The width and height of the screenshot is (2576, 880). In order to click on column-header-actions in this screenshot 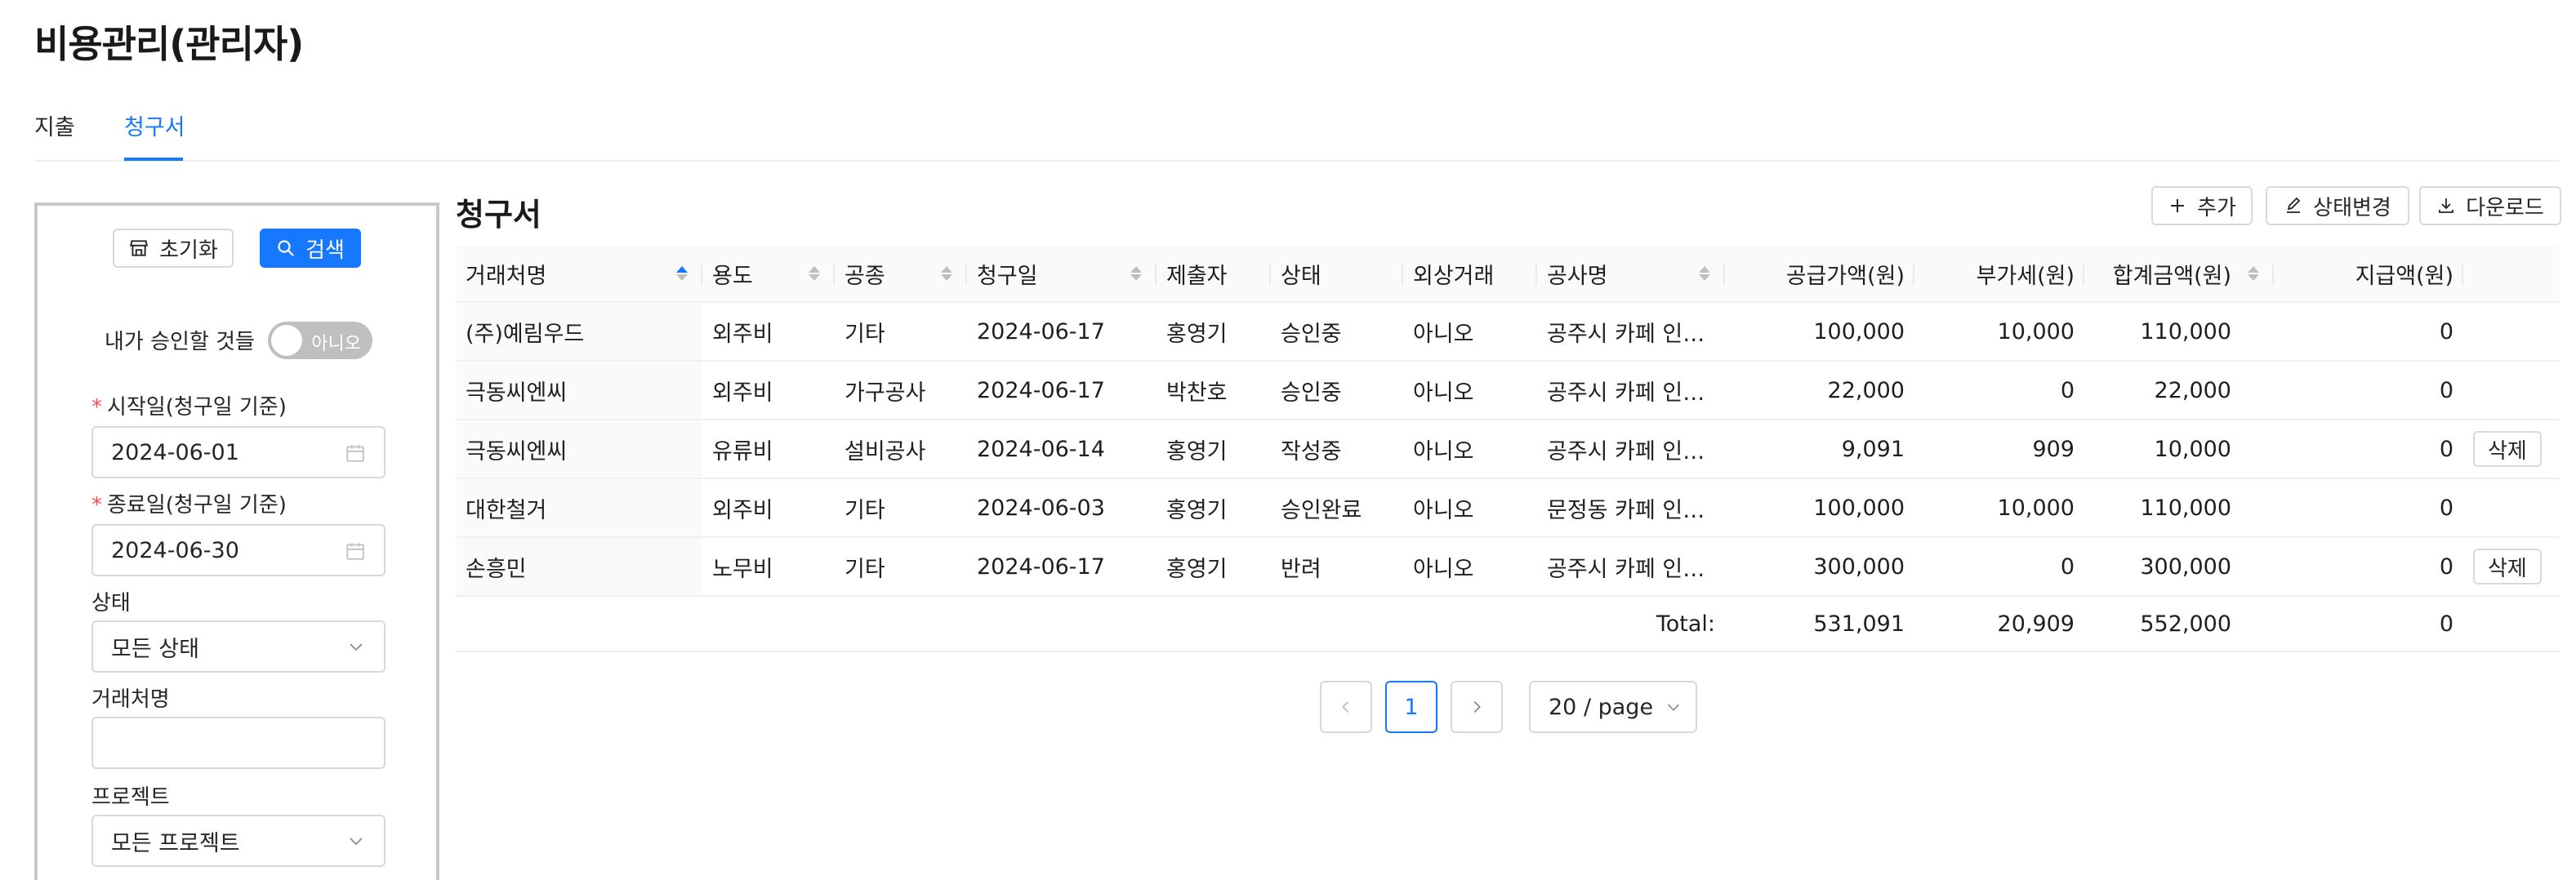, I will do `click(2511, 275)`.